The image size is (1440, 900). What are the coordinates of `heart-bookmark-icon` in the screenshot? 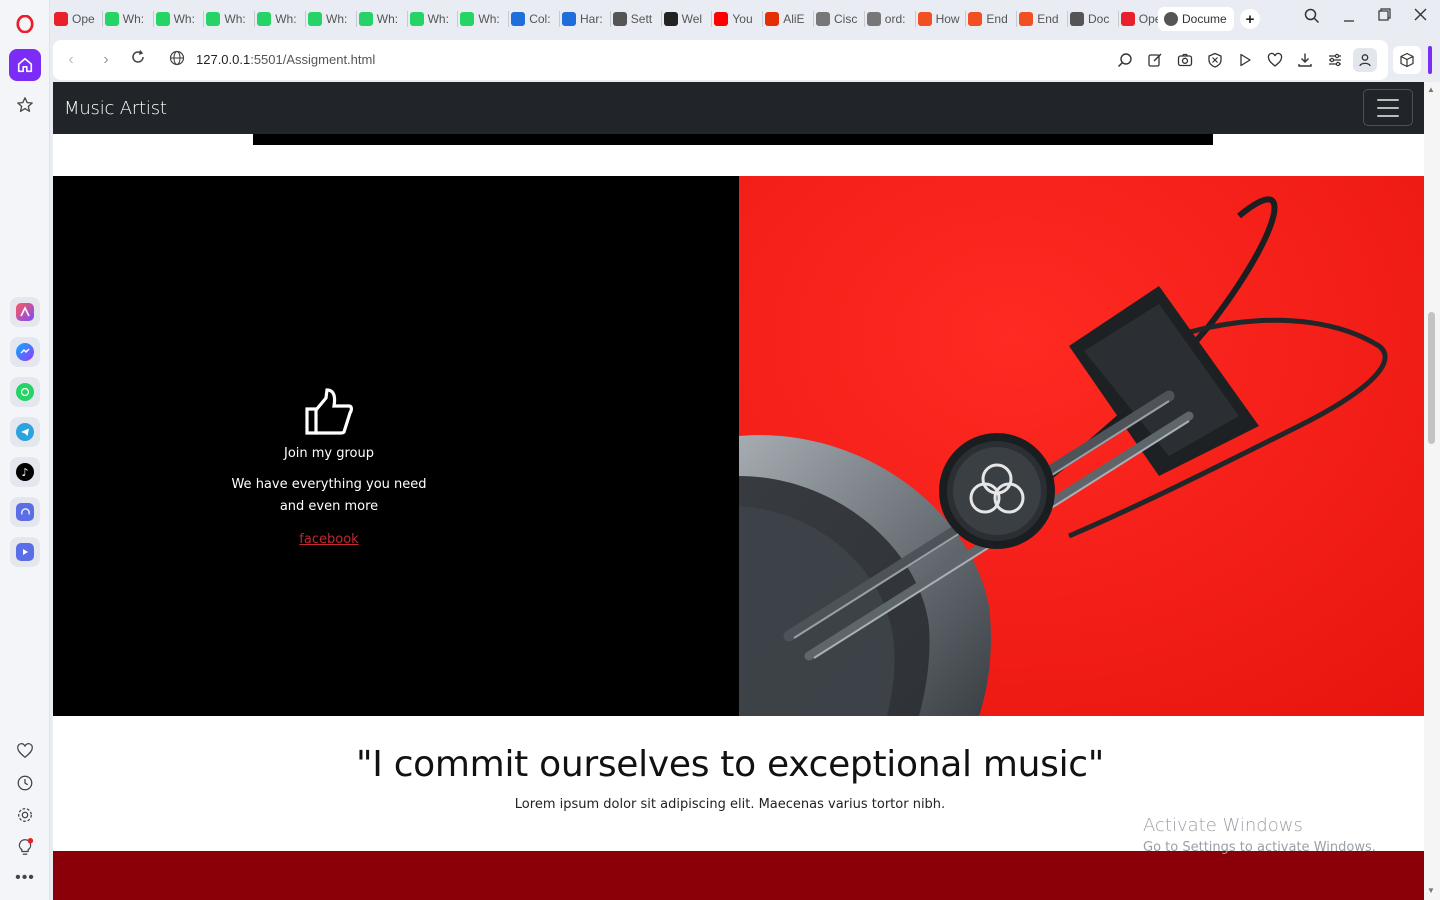 It's located at (1275, 60).